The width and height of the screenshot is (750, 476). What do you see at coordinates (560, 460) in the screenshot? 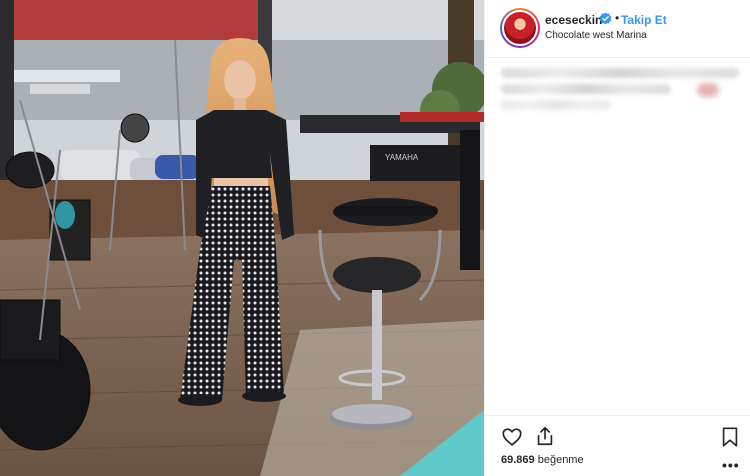
I see `likes-label: beğenme` at bounding box center [560, 460].